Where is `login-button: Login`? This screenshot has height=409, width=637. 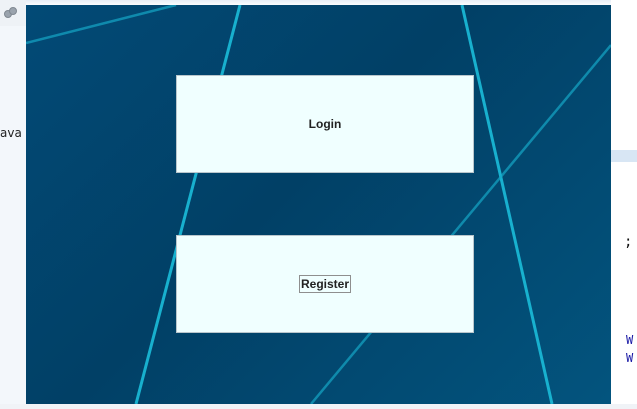
login-button: Login is located at coordinates (325, 124).